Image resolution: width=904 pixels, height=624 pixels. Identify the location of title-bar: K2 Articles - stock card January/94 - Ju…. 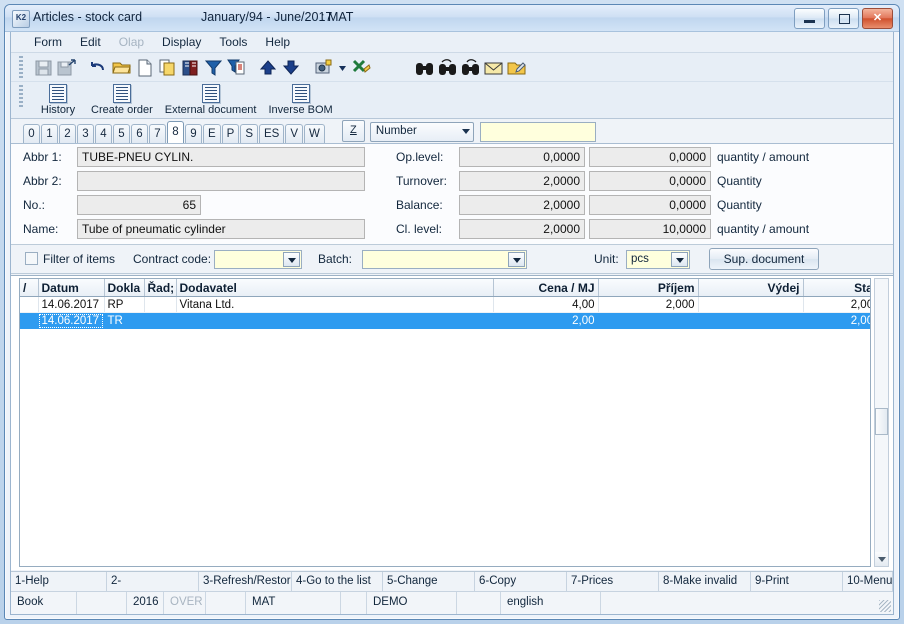
(452, 18).